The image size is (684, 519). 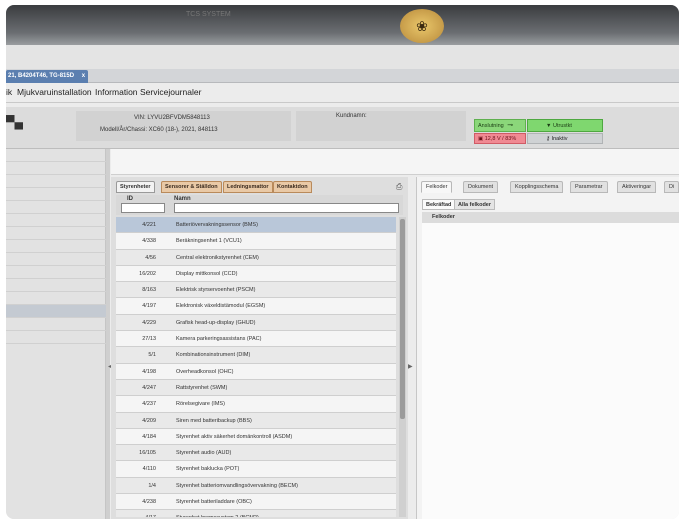 I want to click on table-row: 4/238 Styrenhet batteriladdare (OBC), so click(x=256, y=502).